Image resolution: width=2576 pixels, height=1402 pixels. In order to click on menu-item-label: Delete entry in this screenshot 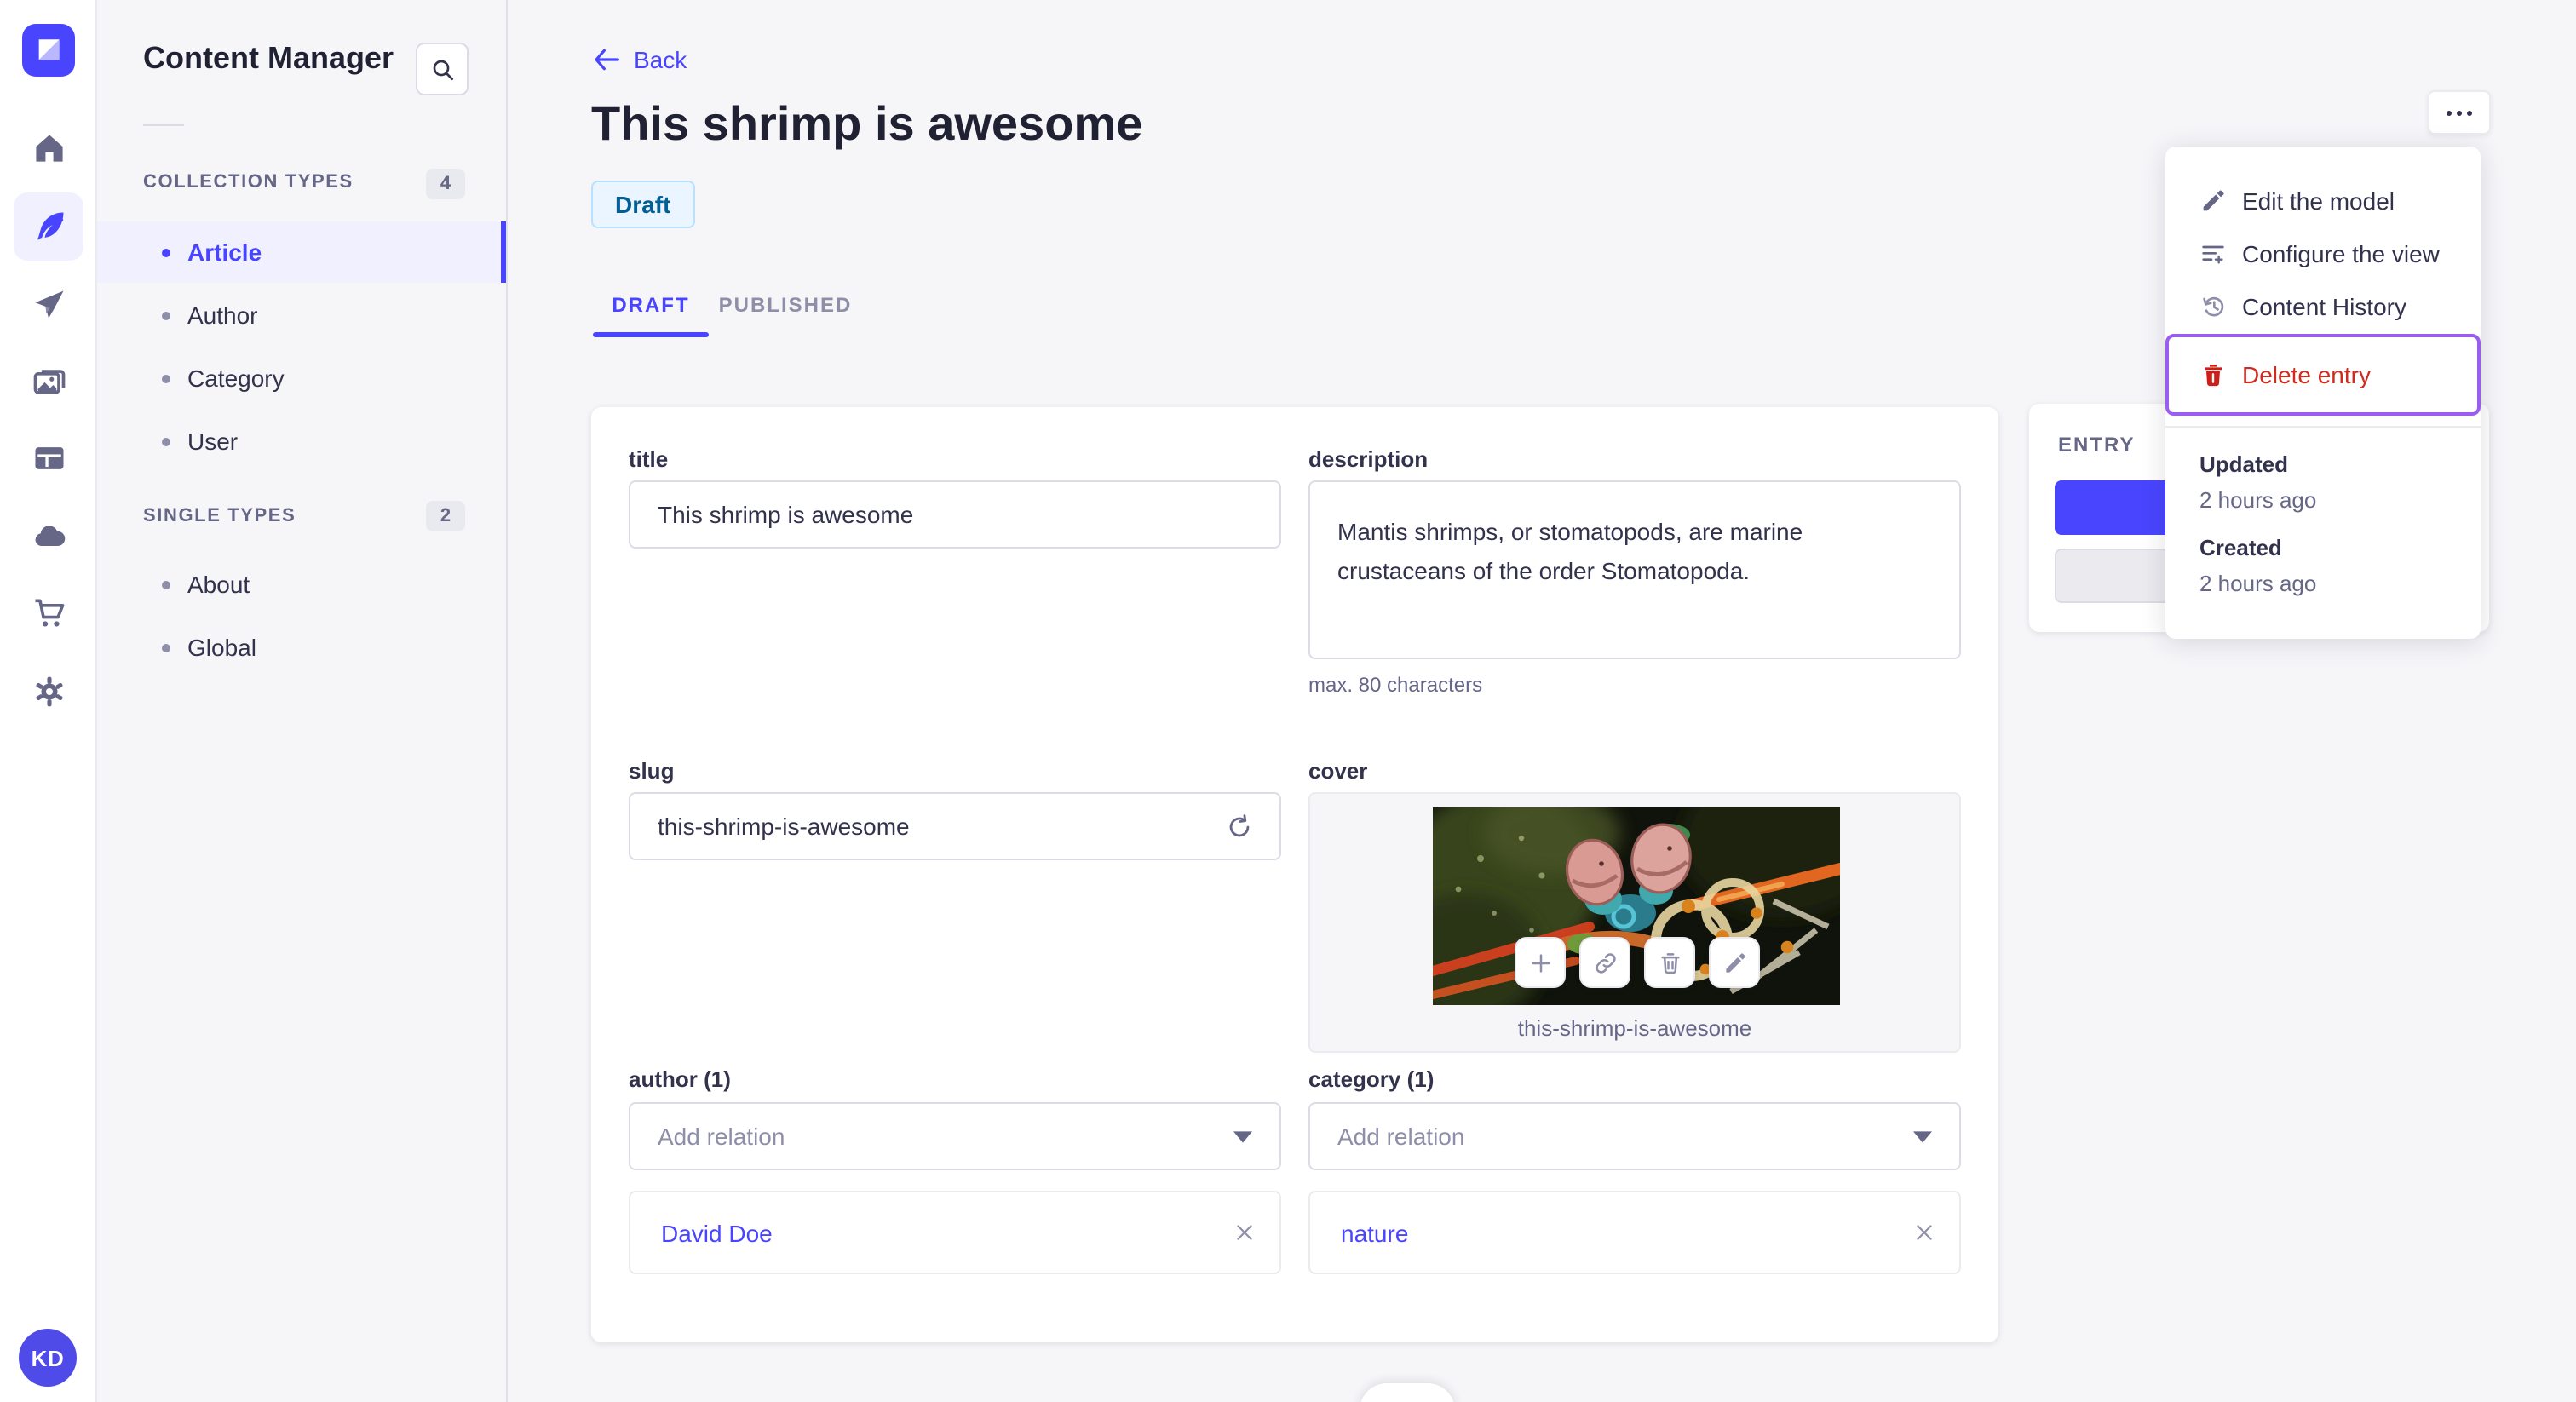, I will do `click(2307, 374)`.